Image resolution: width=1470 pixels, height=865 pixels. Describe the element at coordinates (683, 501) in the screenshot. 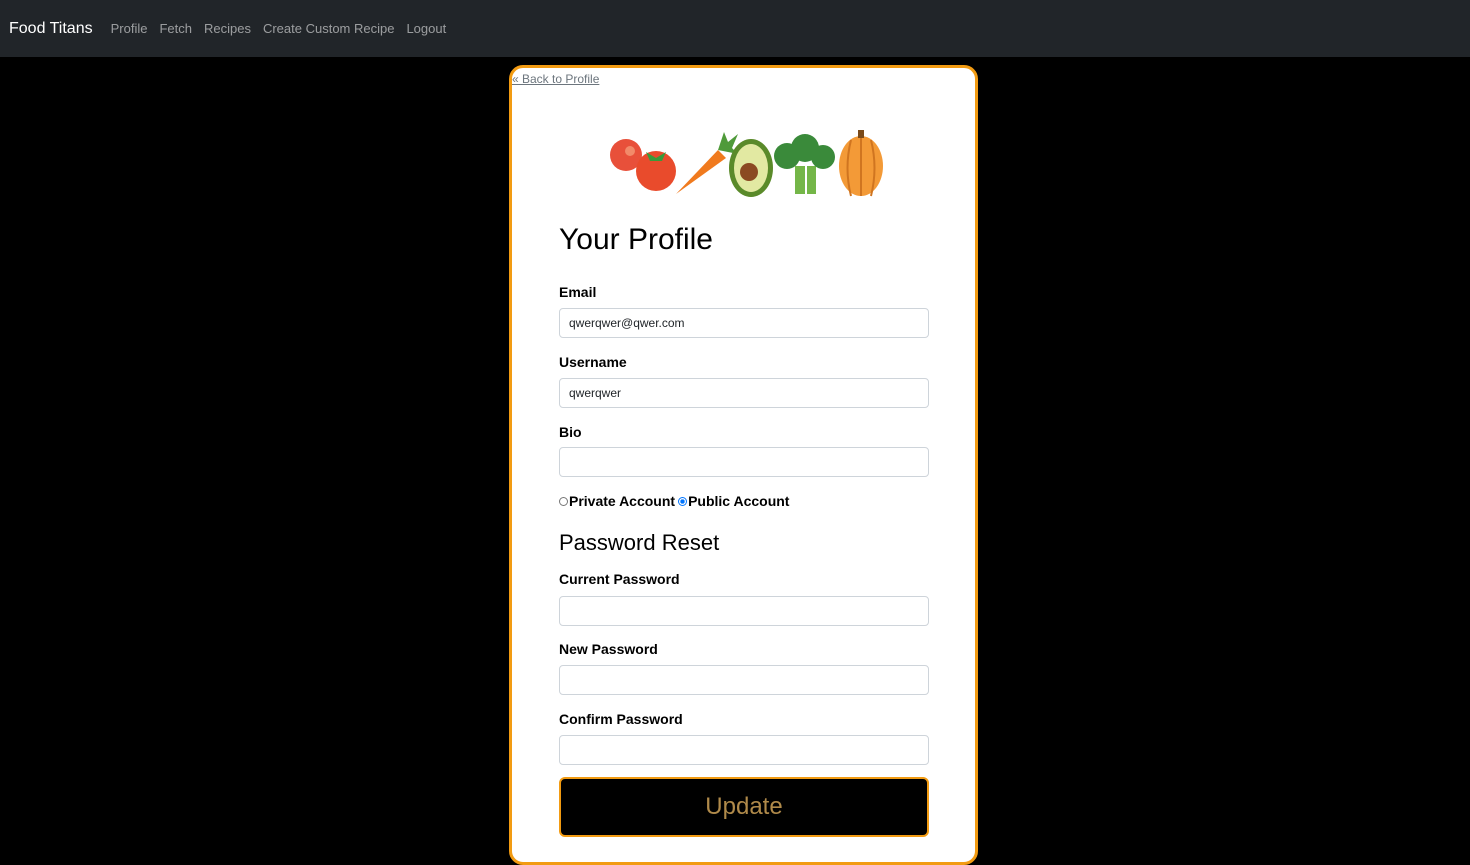

I see `public-account-radio` at that location.